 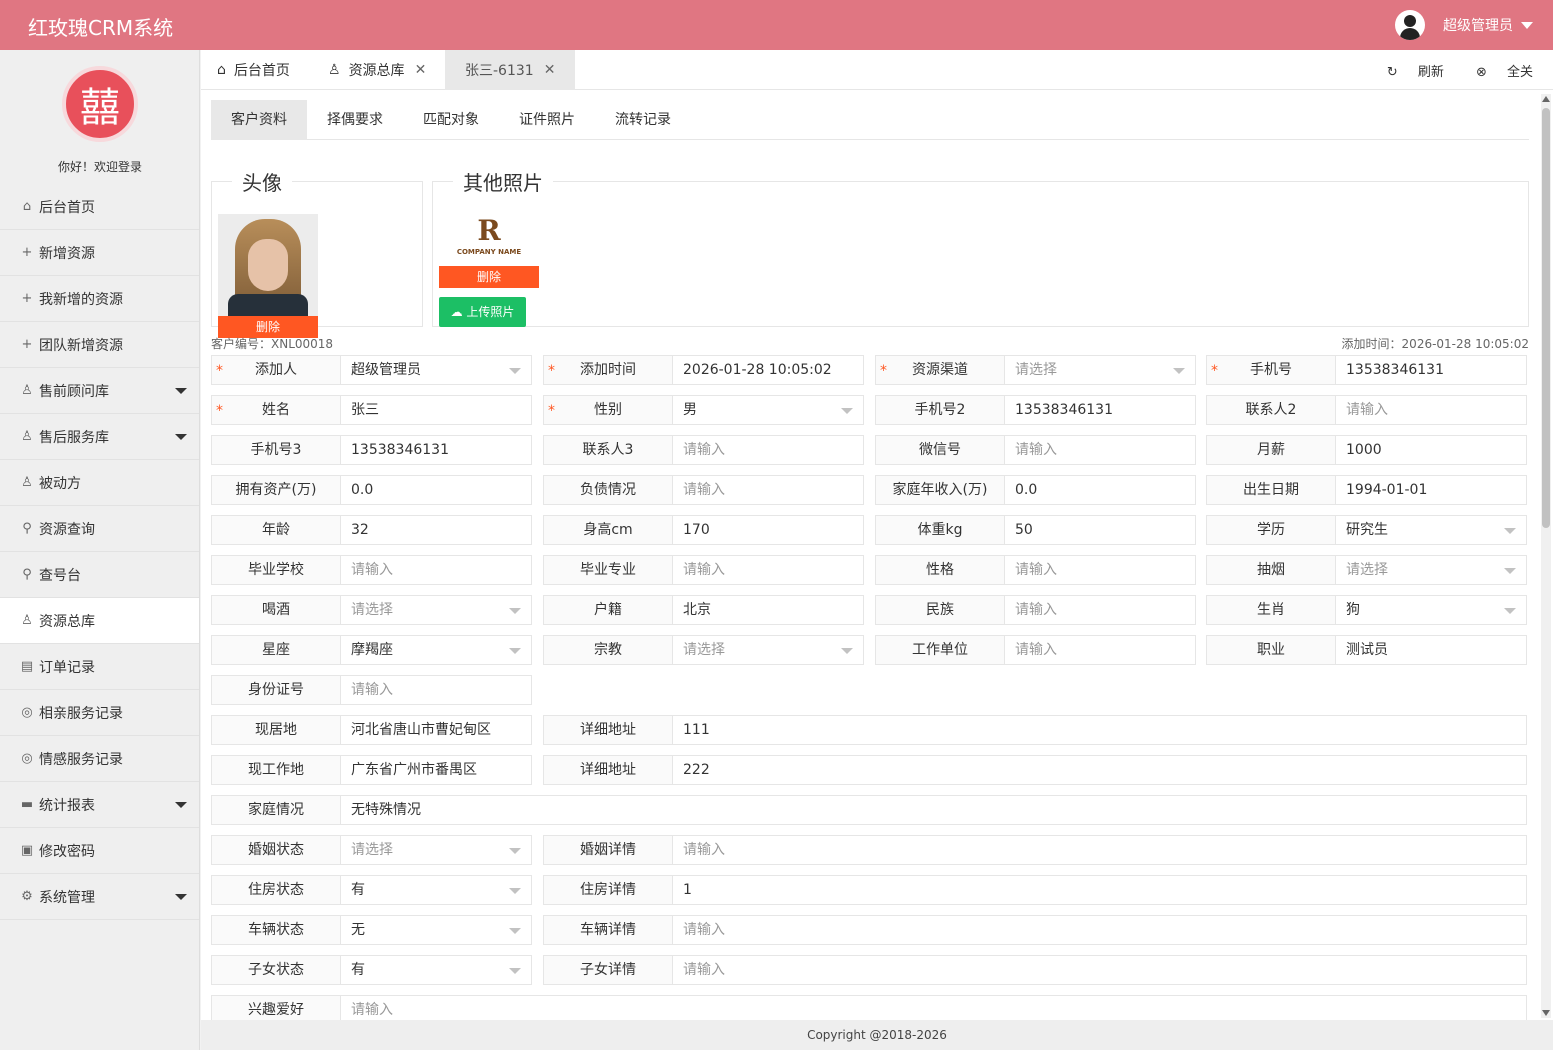 What do you see at coordinates (768, 410) in the screenshot?
I see `field-select: 男` at bounding box center [768, 410].